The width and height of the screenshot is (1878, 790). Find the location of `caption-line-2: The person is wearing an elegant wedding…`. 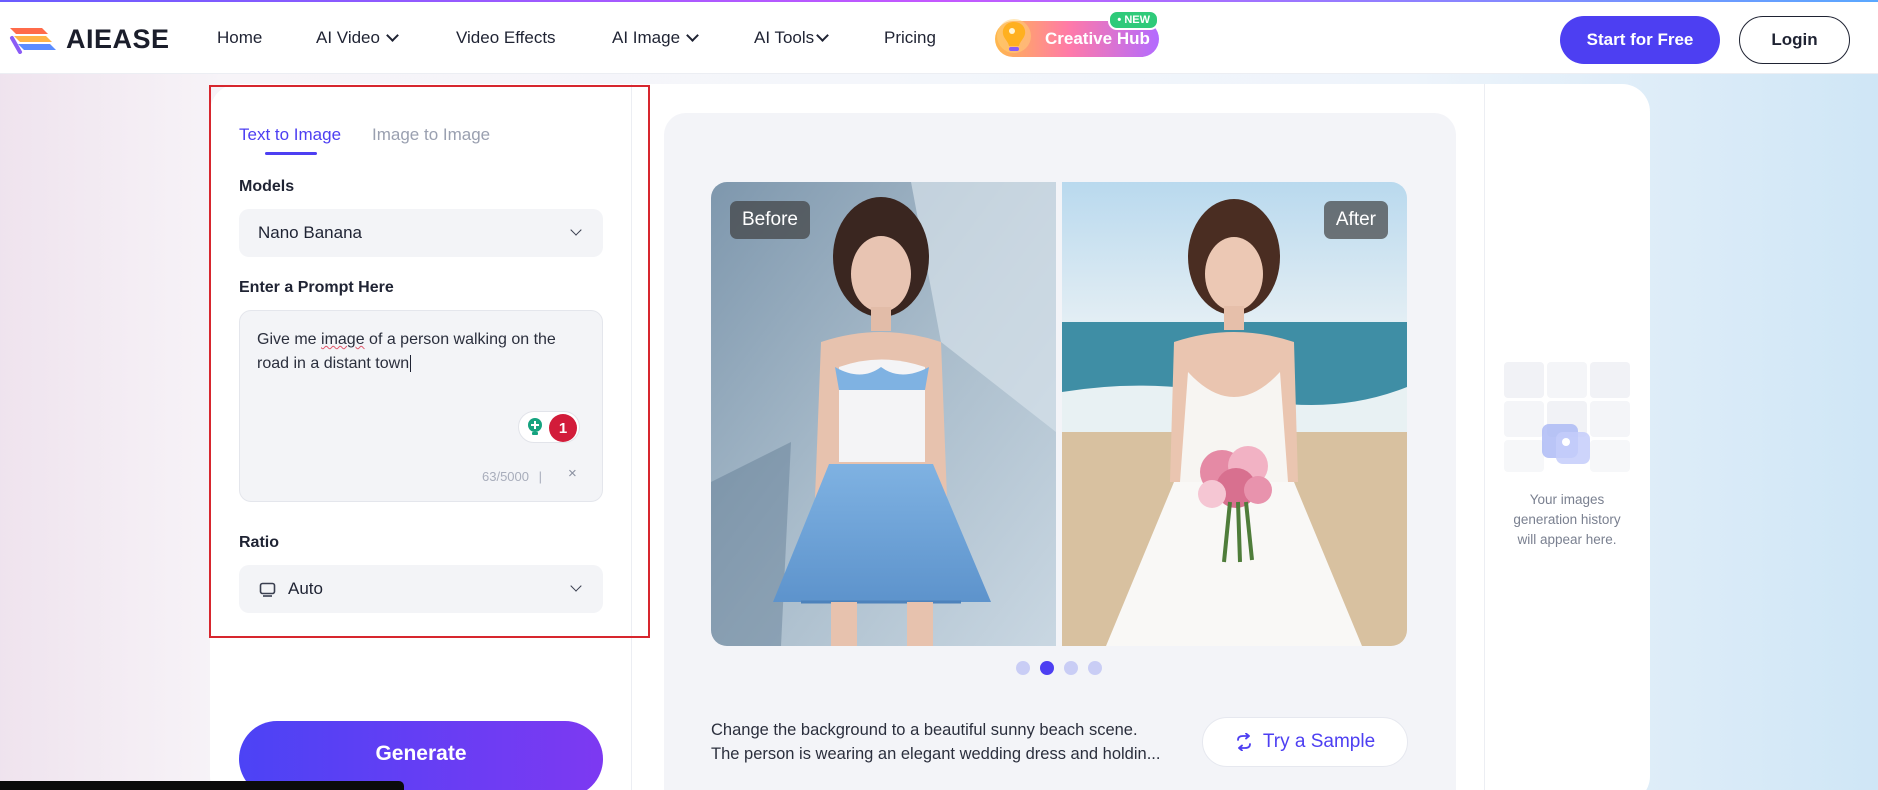

caption-line-2: The person is wearing an elegant wedding… is located at coordinates (936, 754).